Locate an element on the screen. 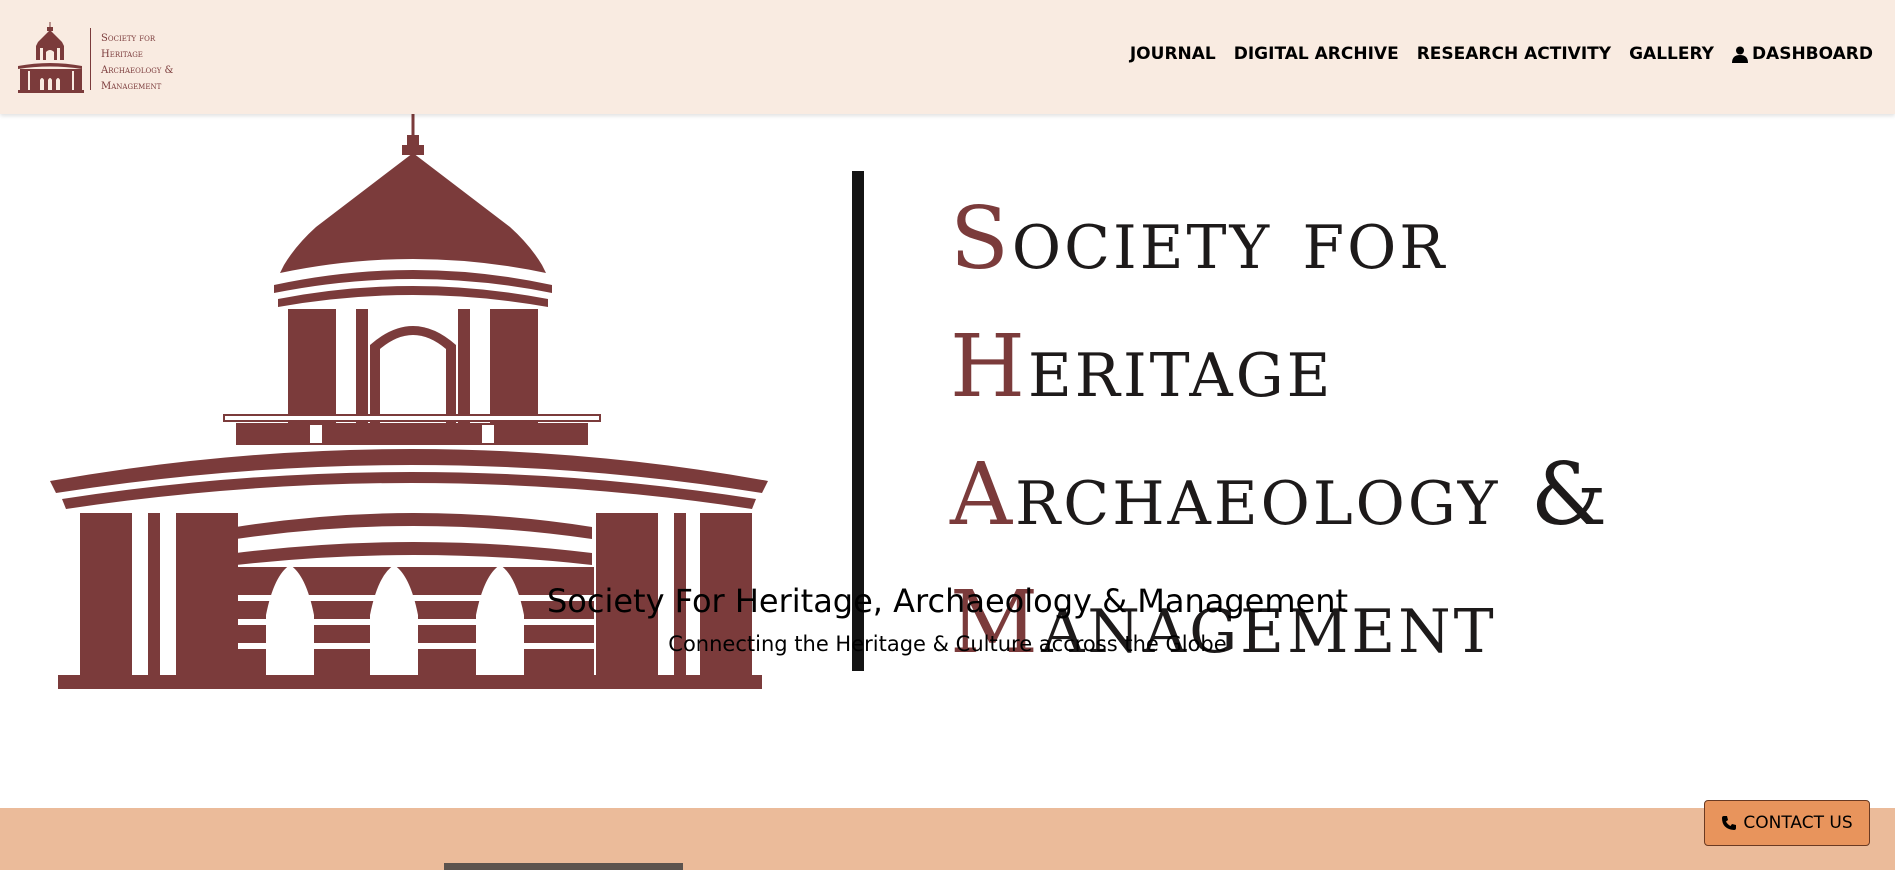 The width and height of the screenshot is (1895, 870). logo-line: Society for is located at coordinates (128, 38).